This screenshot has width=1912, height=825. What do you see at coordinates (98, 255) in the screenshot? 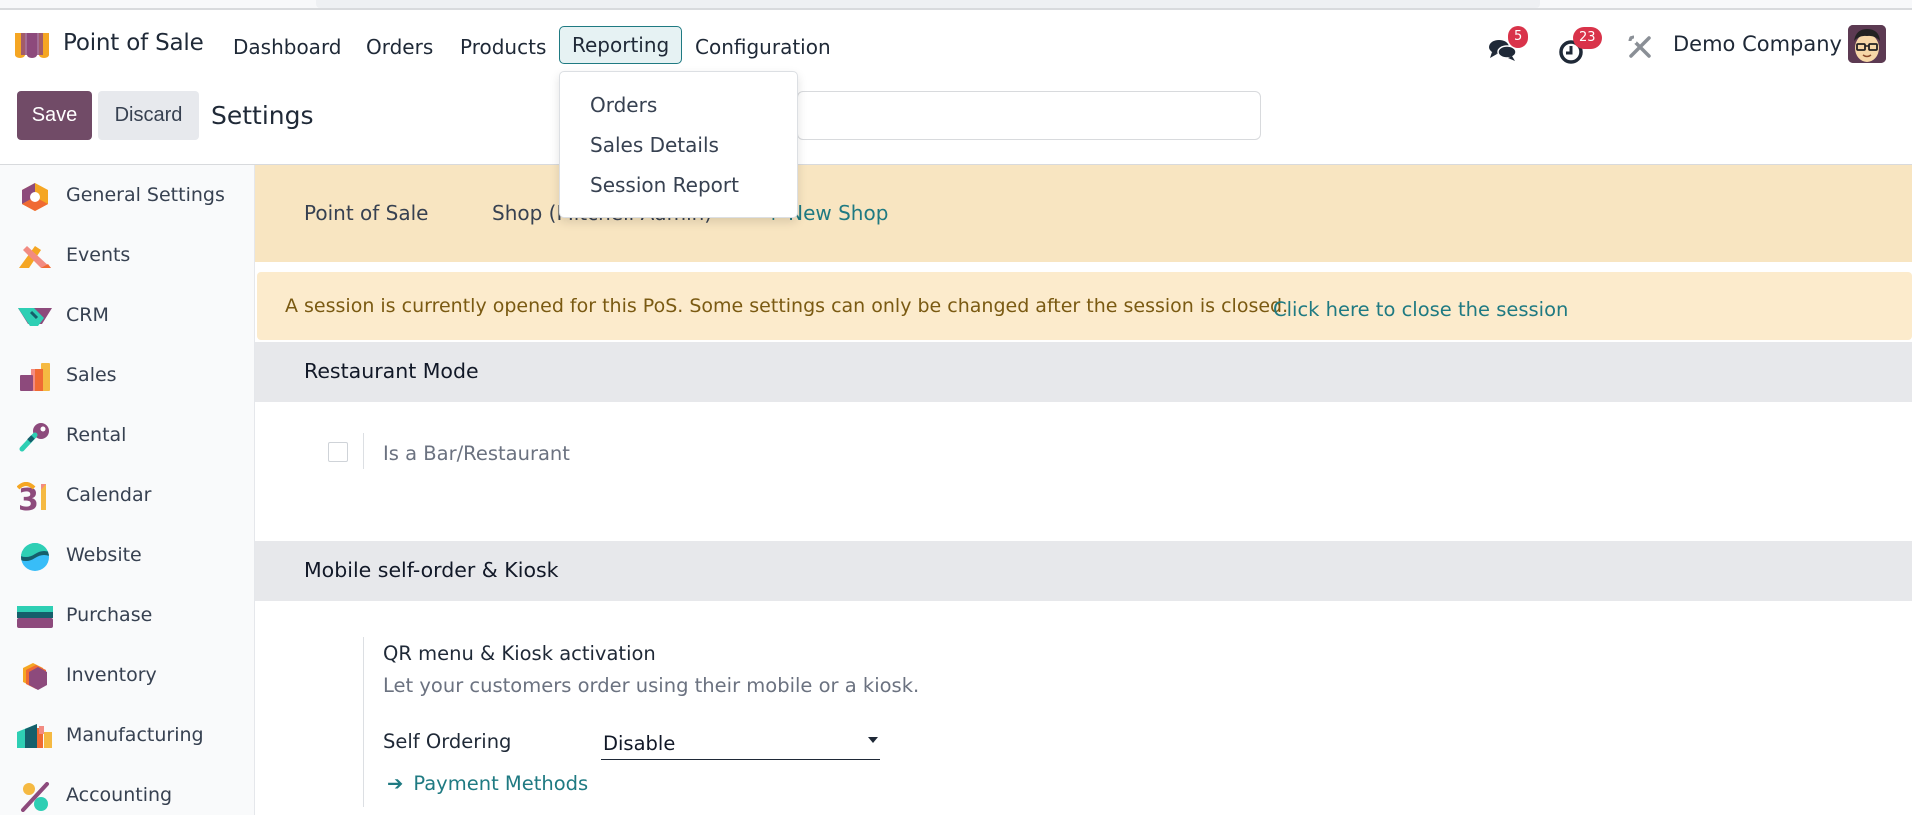
I see `sidebar-label: Events` at bounding box center [98, 255].